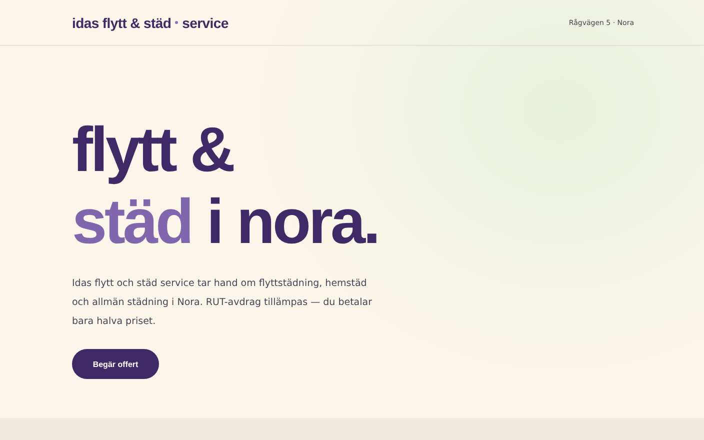 This screenshot has height=440, width=704. What do you see at coordinates (176, 22) in the screenshot?
I see `dot-icon` at bounding box center [176, 22].